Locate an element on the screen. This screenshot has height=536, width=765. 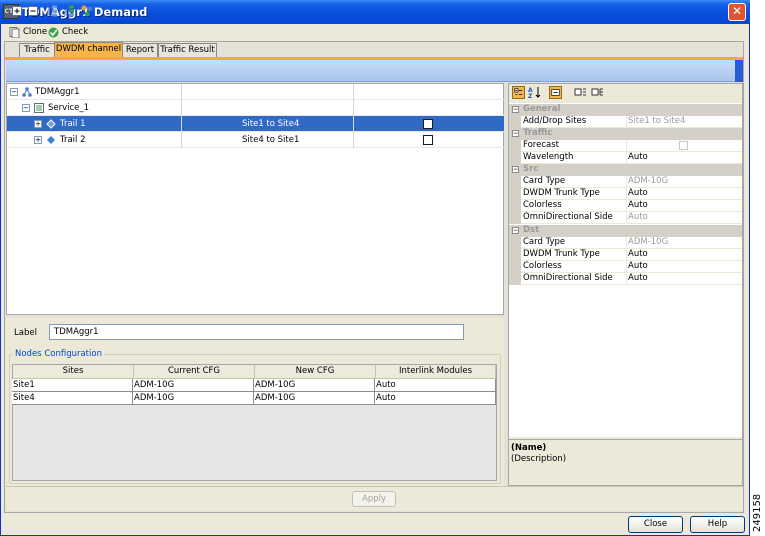
forecast-checkbox is located at coordinates (683, 145).